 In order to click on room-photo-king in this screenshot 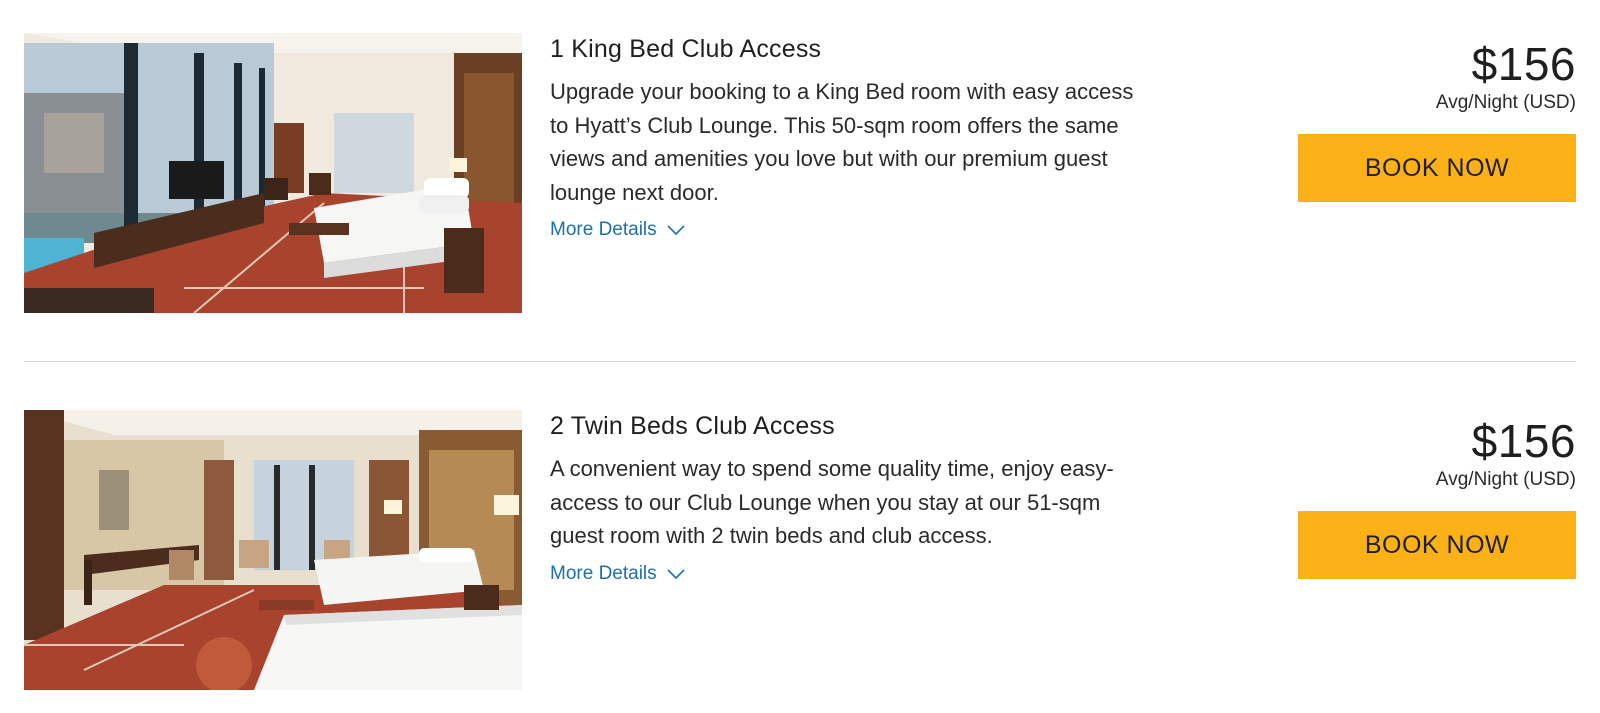, I will do `click(273, 173)`.